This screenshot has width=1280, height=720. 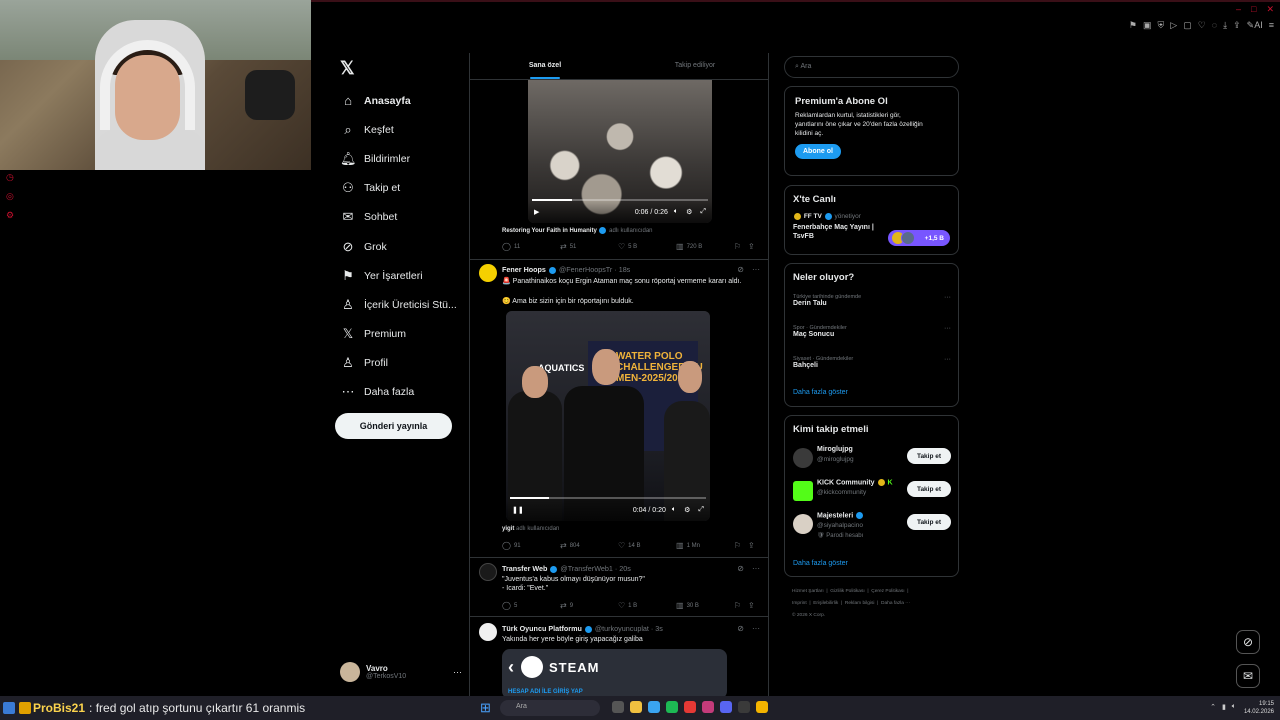 What do you see at coordinates (818, 151) in the screenshot?
I see `subscribe-button: Abone ol` at bounding box center [818, 151].